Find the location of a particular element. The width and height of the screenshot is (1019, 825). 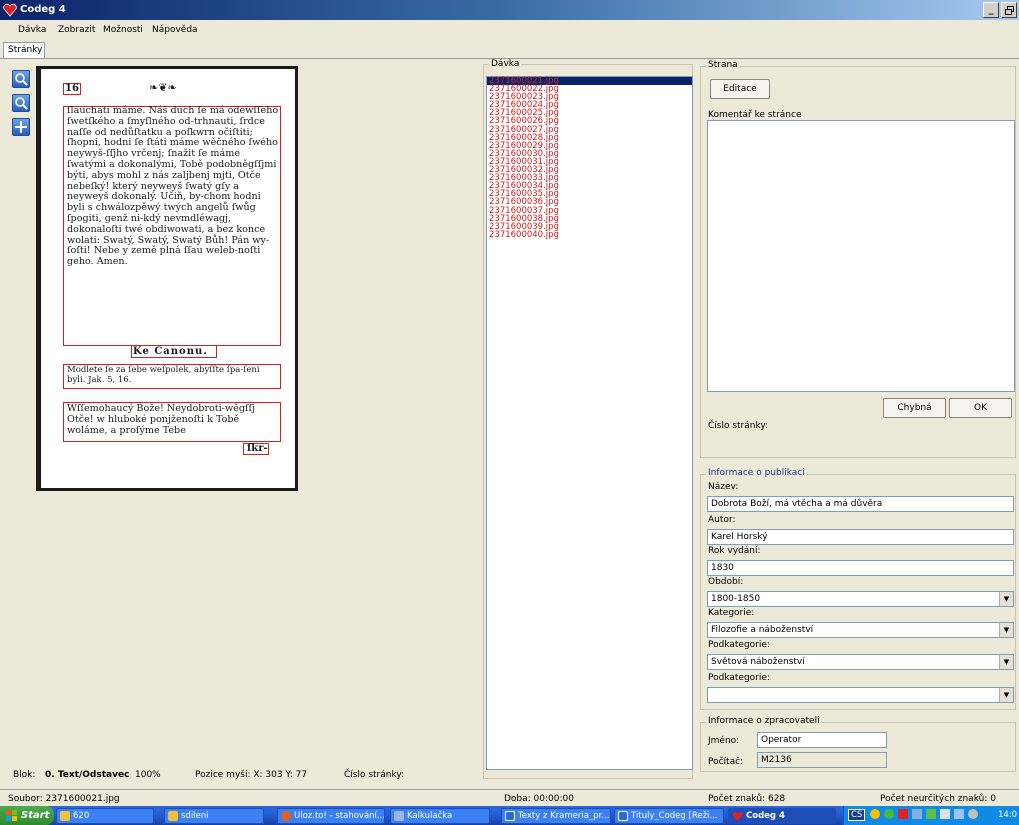

menu-moznosti: Možnosti is located at coordinates (123, 30).